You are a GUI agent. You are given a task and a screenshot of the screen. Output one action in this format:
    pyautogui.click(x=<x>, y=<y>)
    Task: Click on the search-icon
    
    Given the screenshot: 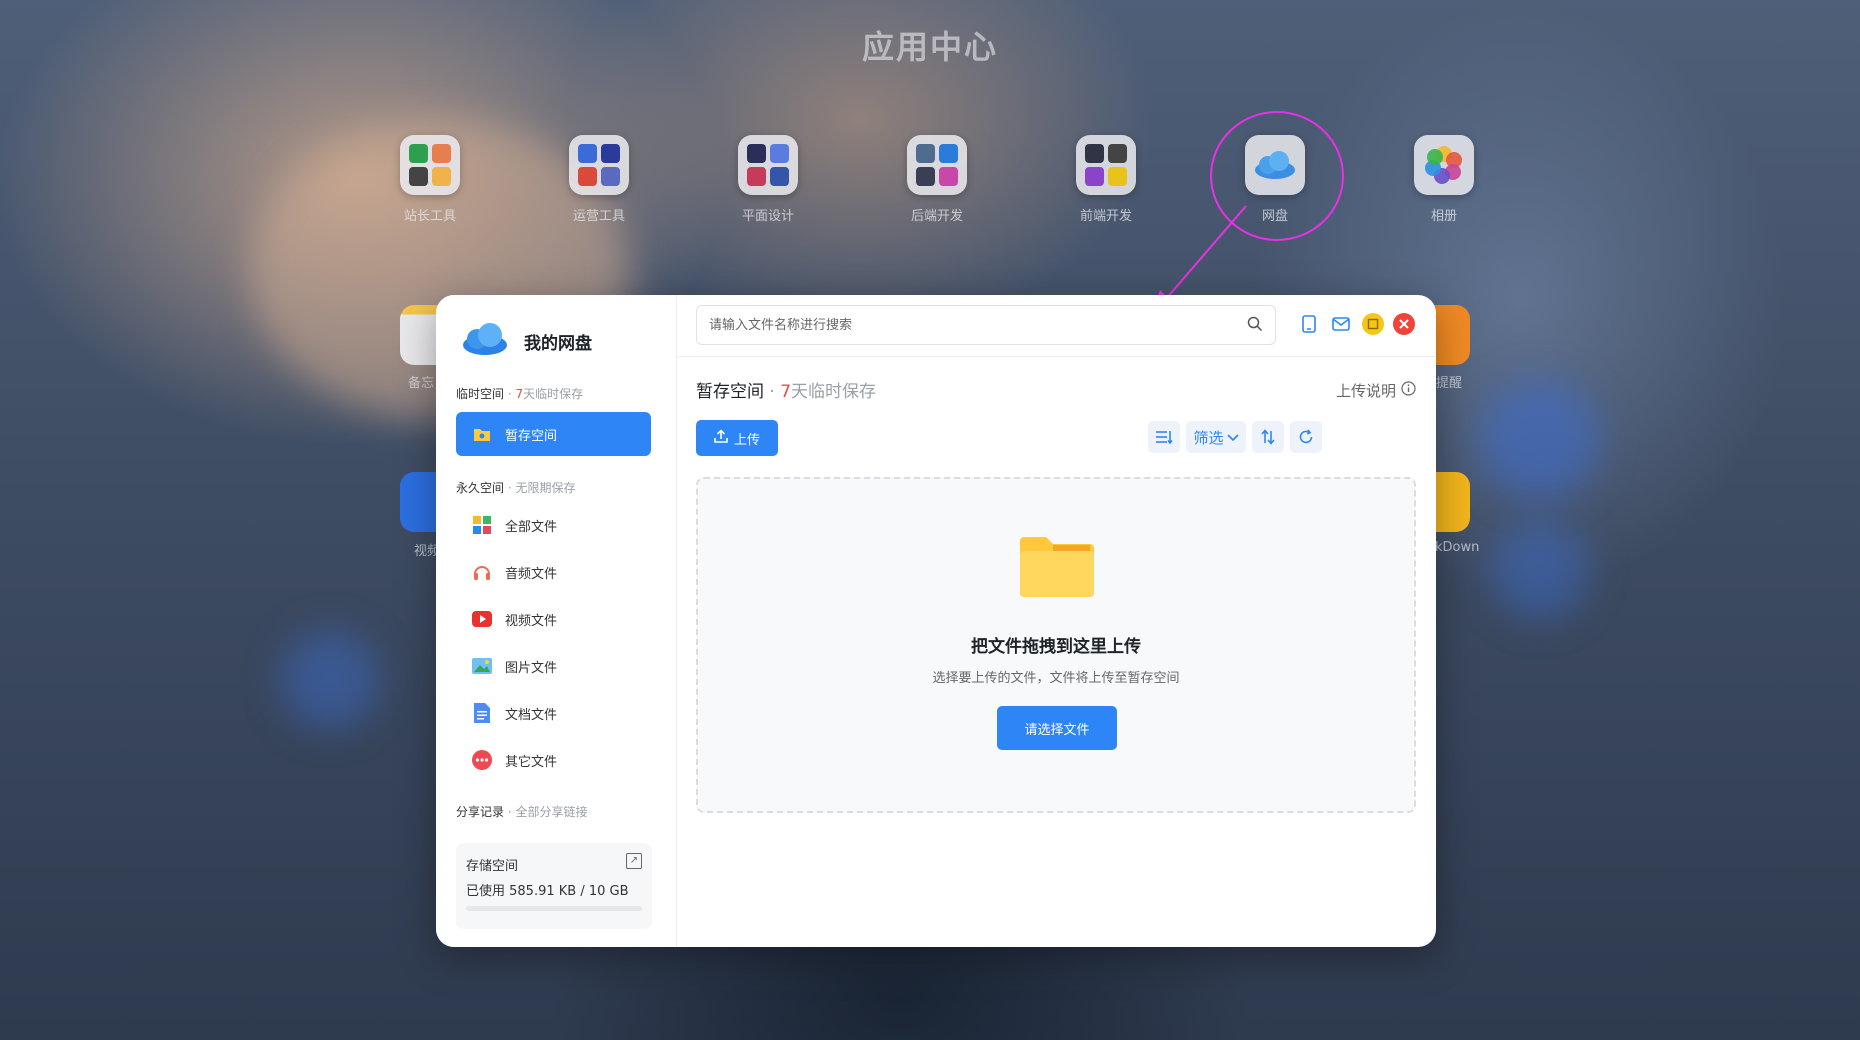 What is the action you would take?
    pyautogui.click(x=1255, y=326)
    